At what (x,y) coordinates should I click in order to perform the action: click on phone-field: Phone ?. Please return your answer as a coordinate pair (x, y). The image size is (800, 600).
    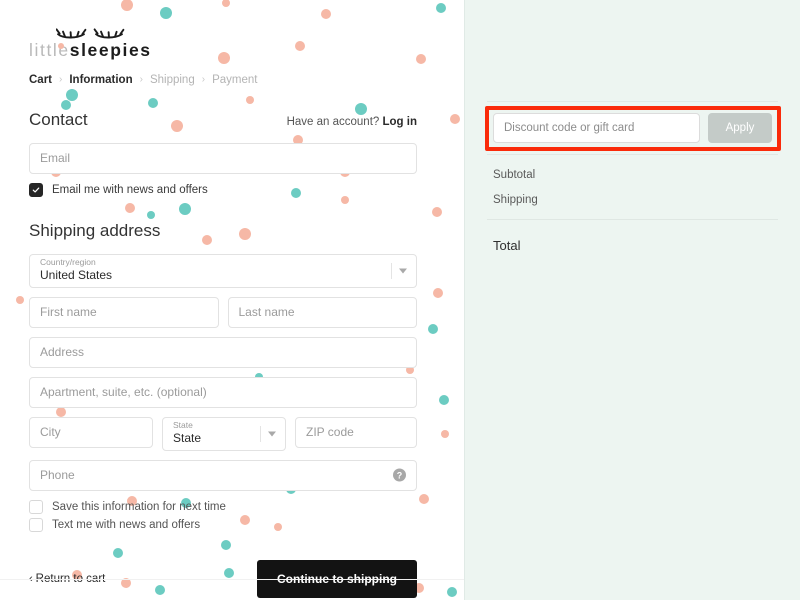
    Looking at the image, I should click on (223, 475).